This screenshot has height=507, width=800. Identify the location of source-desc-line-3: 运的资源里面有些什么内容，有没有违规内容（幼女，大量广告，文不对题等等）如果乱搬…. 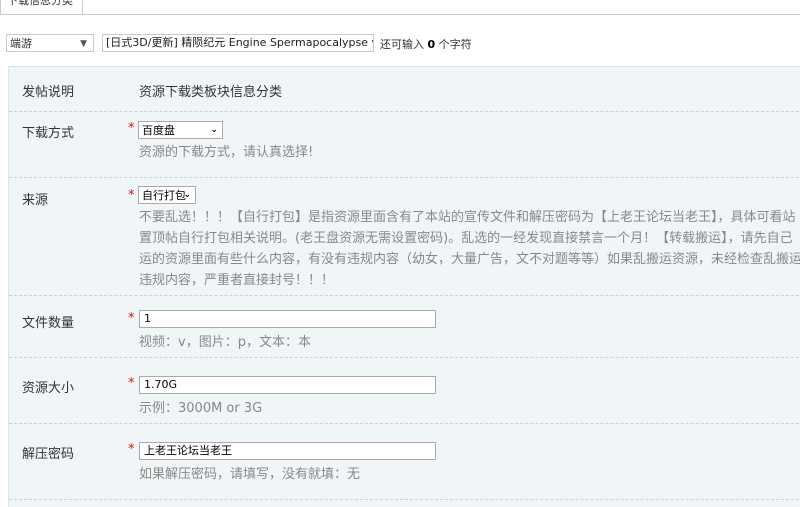
(469, 259).